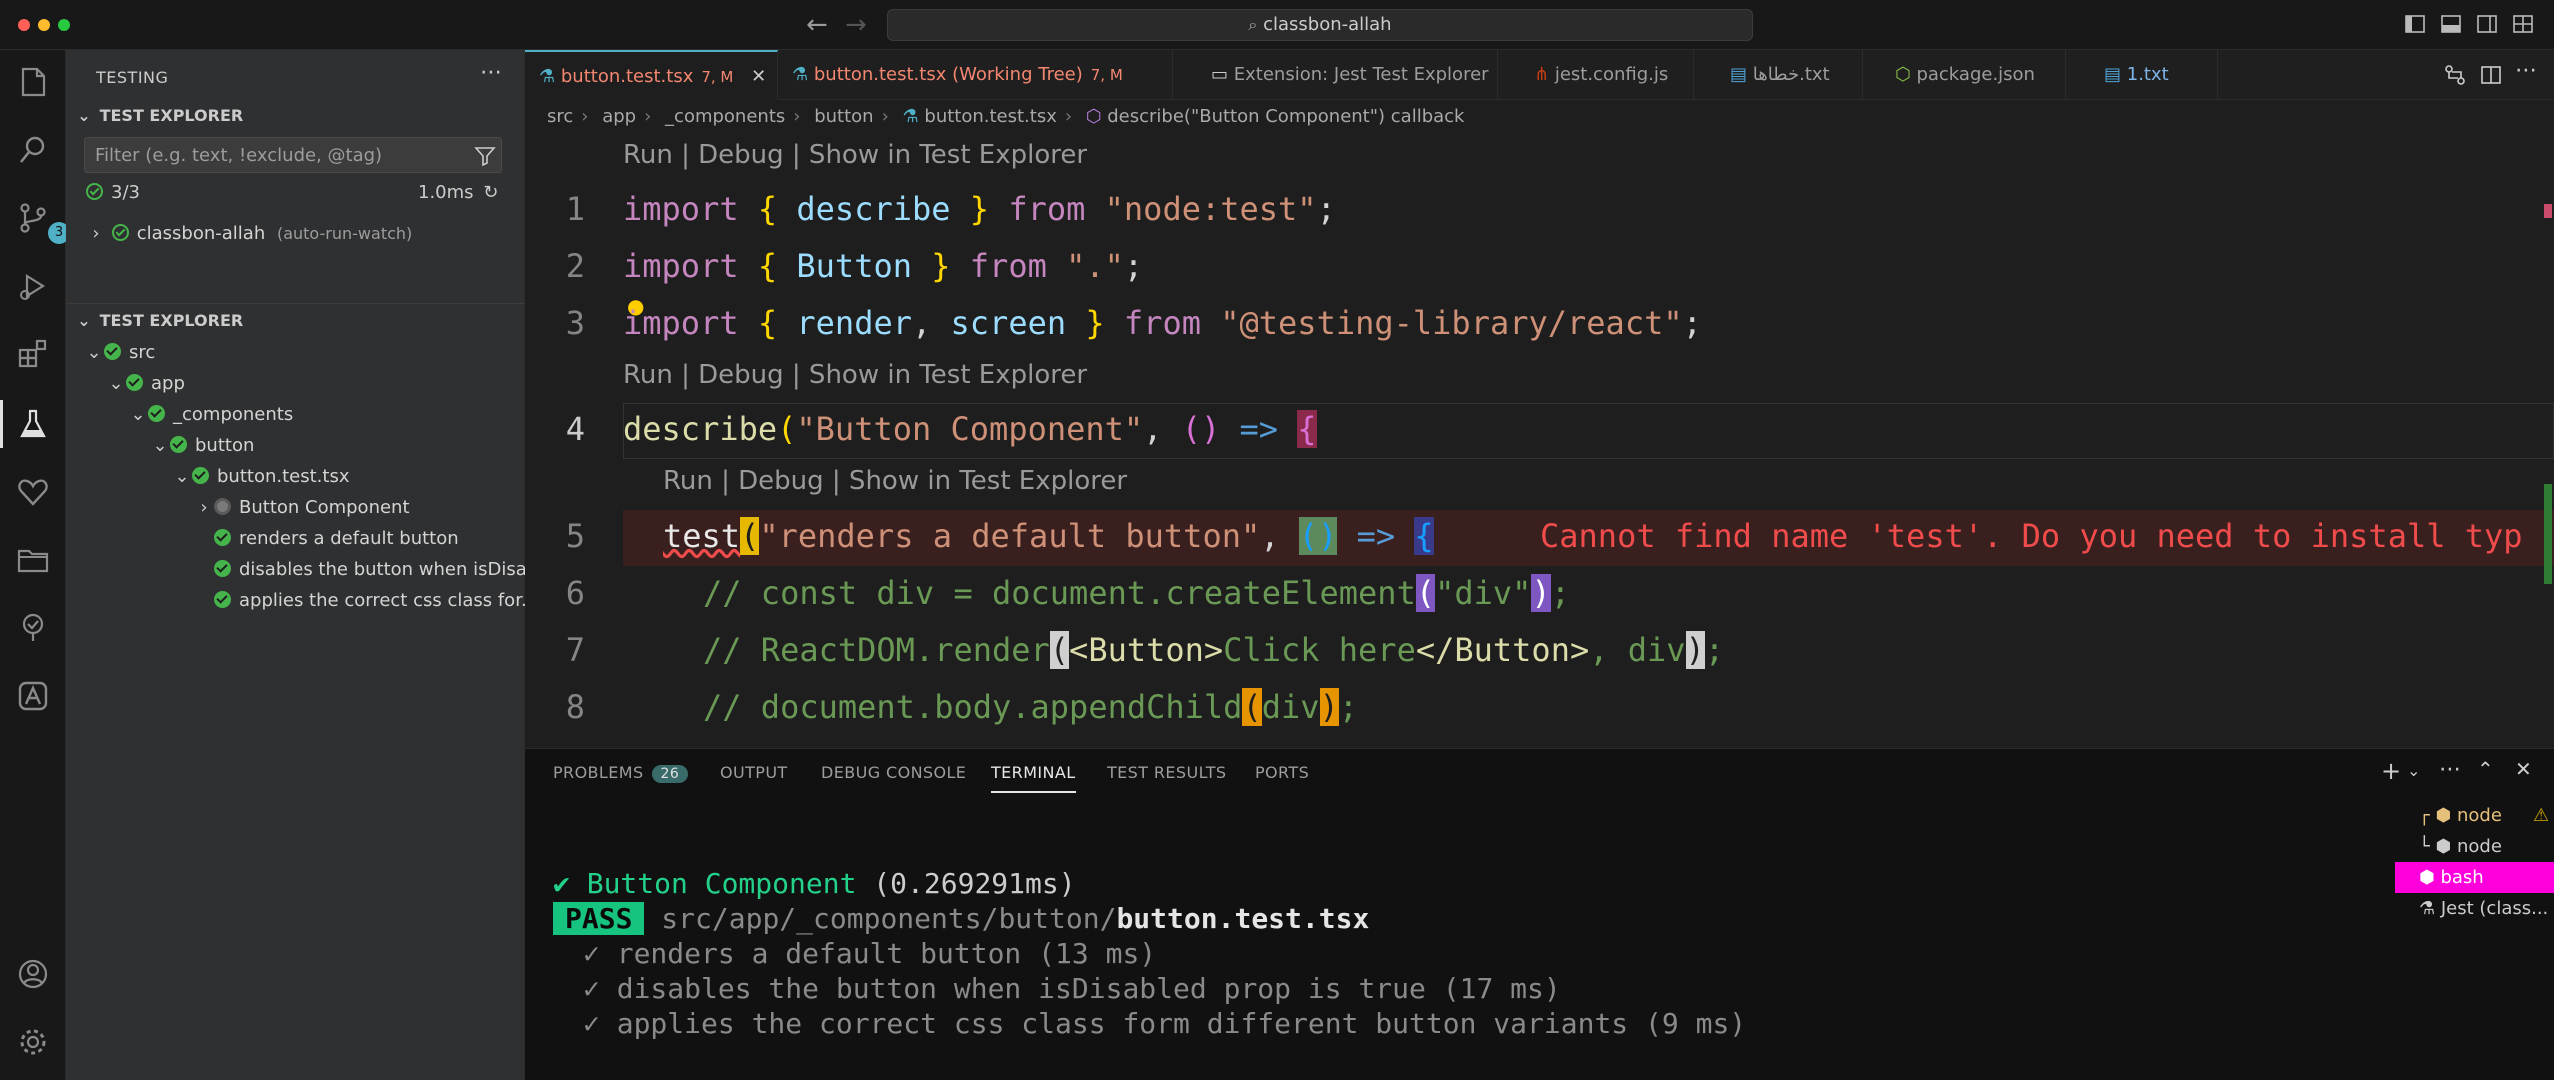 The image size is (2554, 1080). I want to click on open-changes-icon, so click(2455, 75).